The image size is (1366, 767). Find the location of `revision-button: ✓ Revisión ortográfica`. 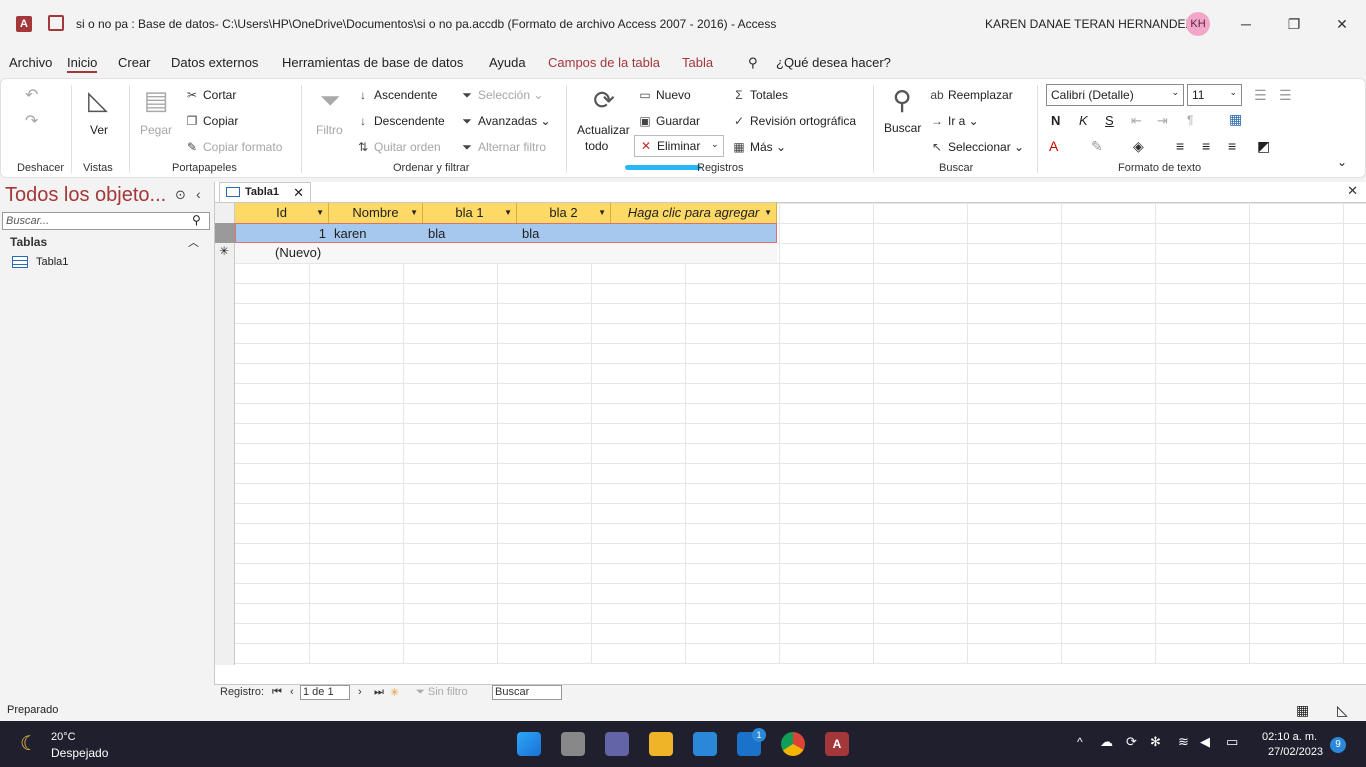

revision-button: ✓ Revisión ortográfica is located at coordinates (794, 121).